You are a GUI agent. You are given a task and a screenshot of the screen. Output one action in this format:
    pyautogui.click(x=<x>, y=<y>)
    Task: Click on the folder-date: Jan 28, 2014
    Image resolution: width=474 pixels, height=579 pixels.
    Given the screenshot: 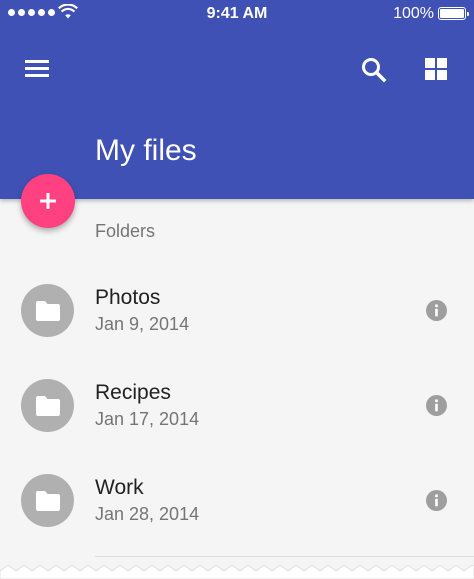 What is the action you would take?
    pyautogui.click(x=147, y=514)
    